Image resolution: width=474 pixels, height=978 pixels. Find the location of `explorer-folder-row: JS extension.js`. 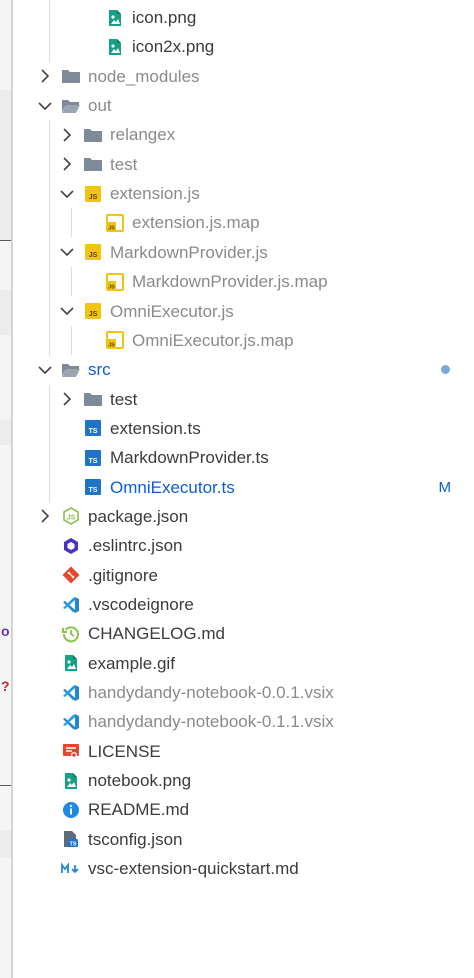

explorer-folder-row: JS extension.js is located at coordinates (243, 193).